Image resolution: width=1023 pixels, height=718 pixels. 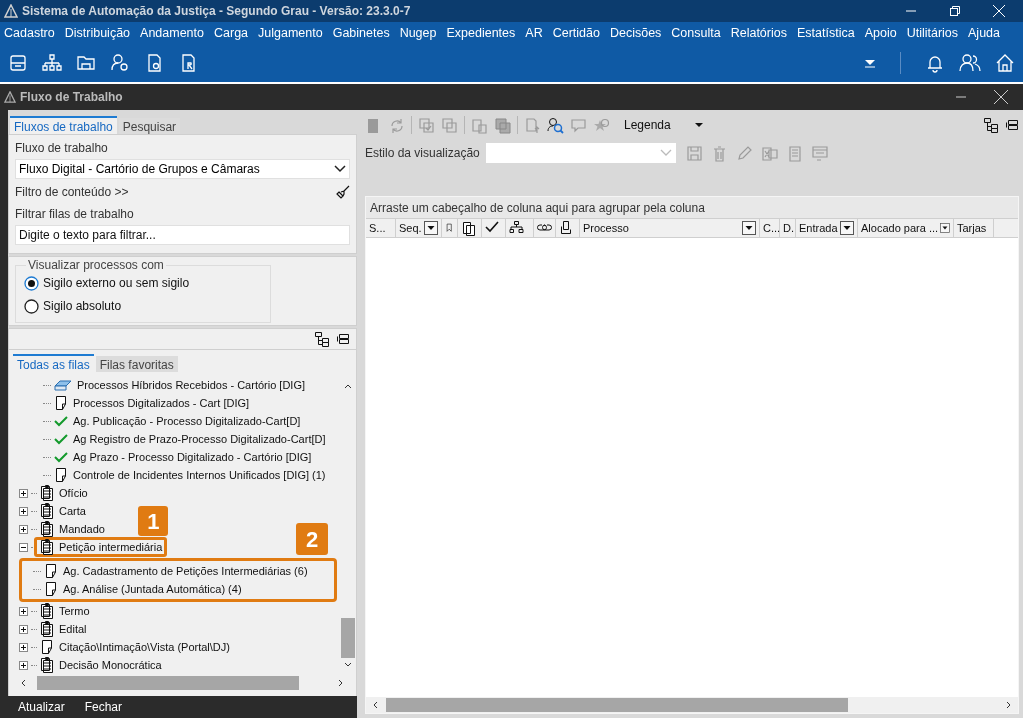 I want to click on menu-item: Nugep, so click(x=418, y=33).